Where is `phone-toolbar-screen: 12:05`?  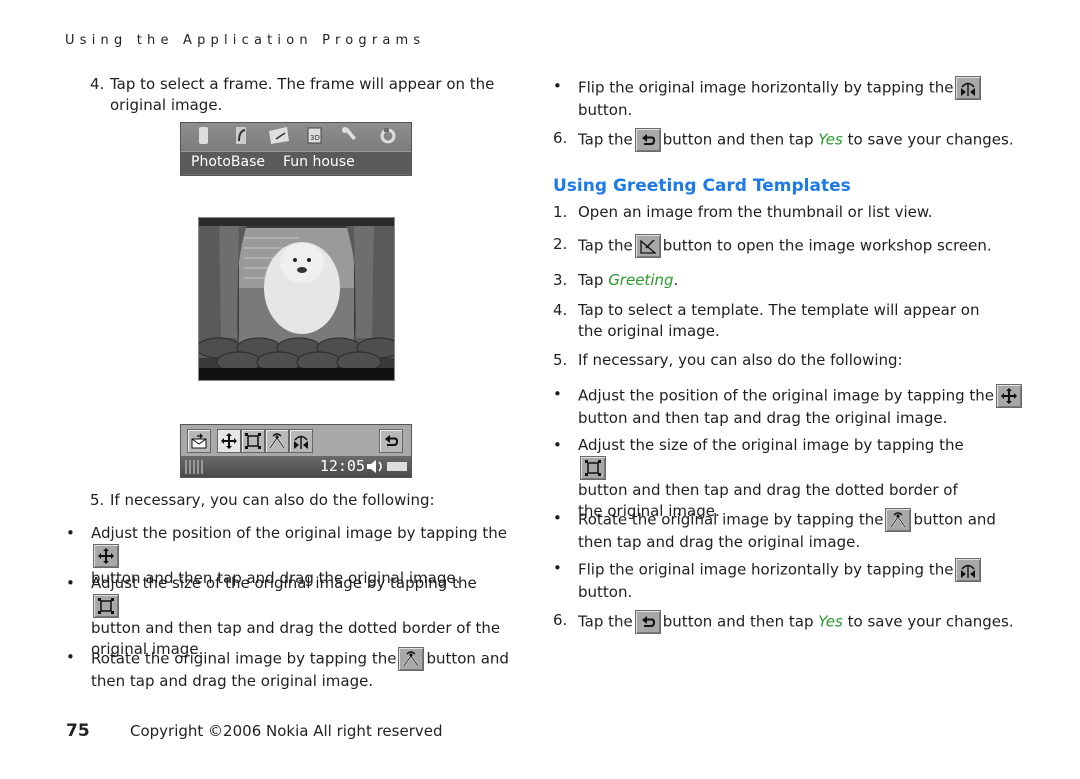
phone-toolbar-screen: 12:05 is located at coordinates (296, 451).